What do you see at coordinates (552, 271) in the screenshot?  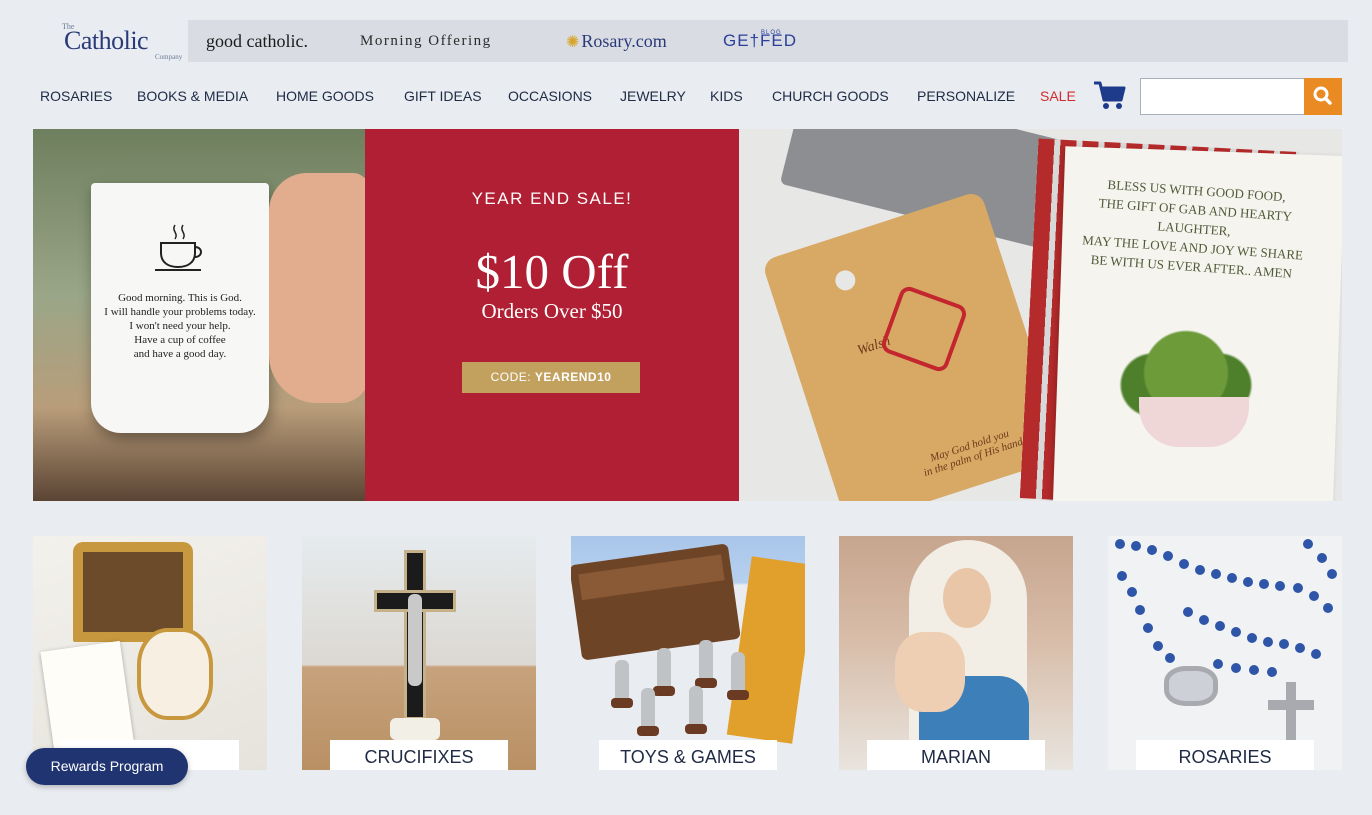 I see `hero-headline: $10 Off` at bounding box center [552, 271].